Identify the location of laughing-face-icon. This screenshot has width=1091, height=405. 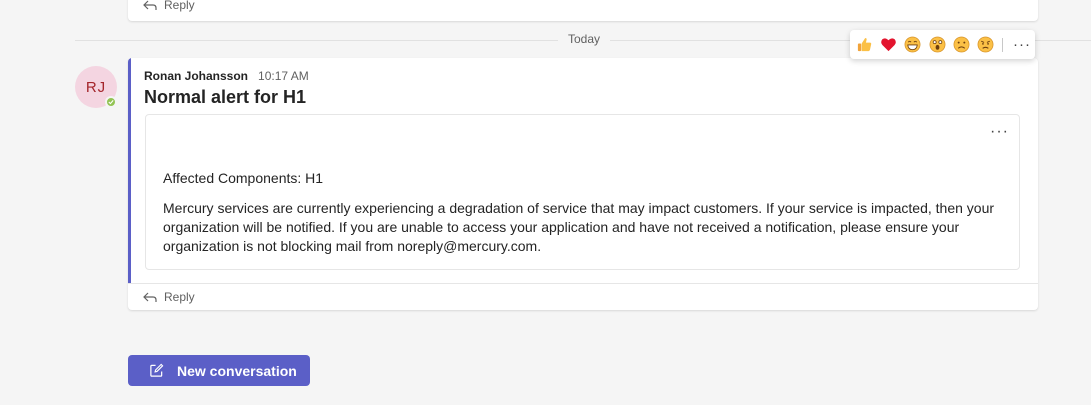
(912, 44).